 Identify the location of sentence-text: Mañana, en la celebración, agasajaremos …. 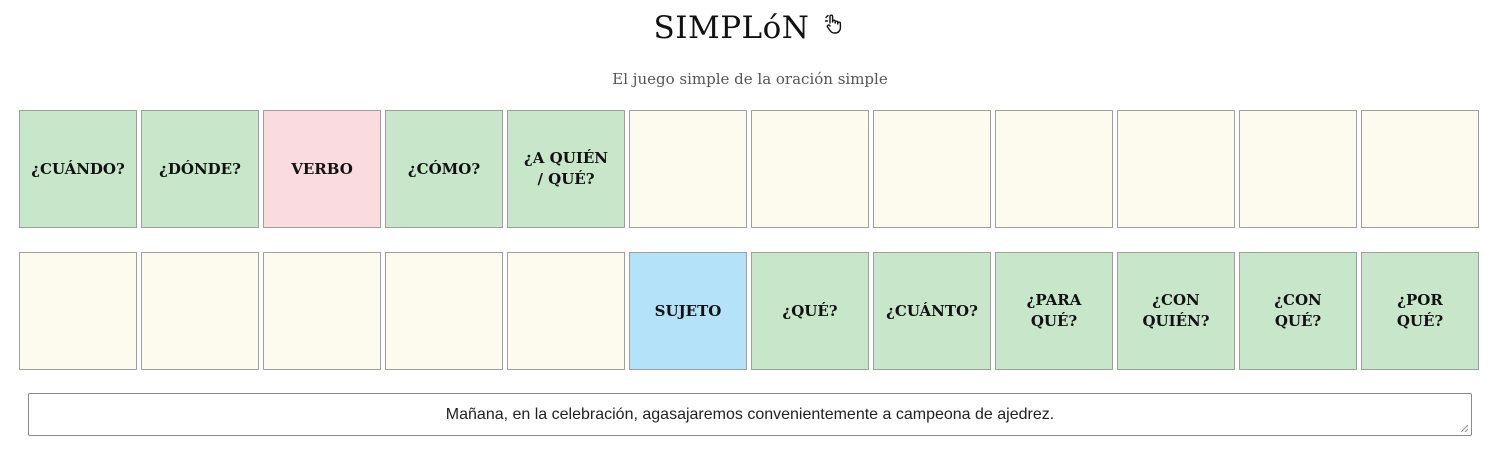
(750, 414).